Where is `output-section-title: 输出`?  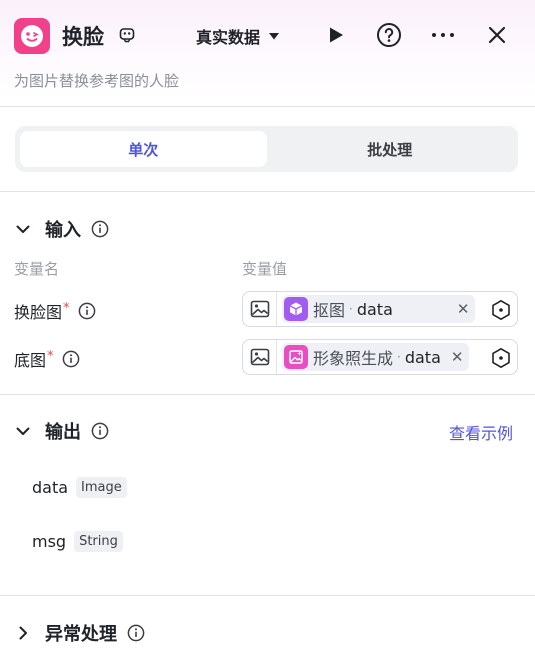
output-section-title: 输出 is located at coordinates (63, 432).